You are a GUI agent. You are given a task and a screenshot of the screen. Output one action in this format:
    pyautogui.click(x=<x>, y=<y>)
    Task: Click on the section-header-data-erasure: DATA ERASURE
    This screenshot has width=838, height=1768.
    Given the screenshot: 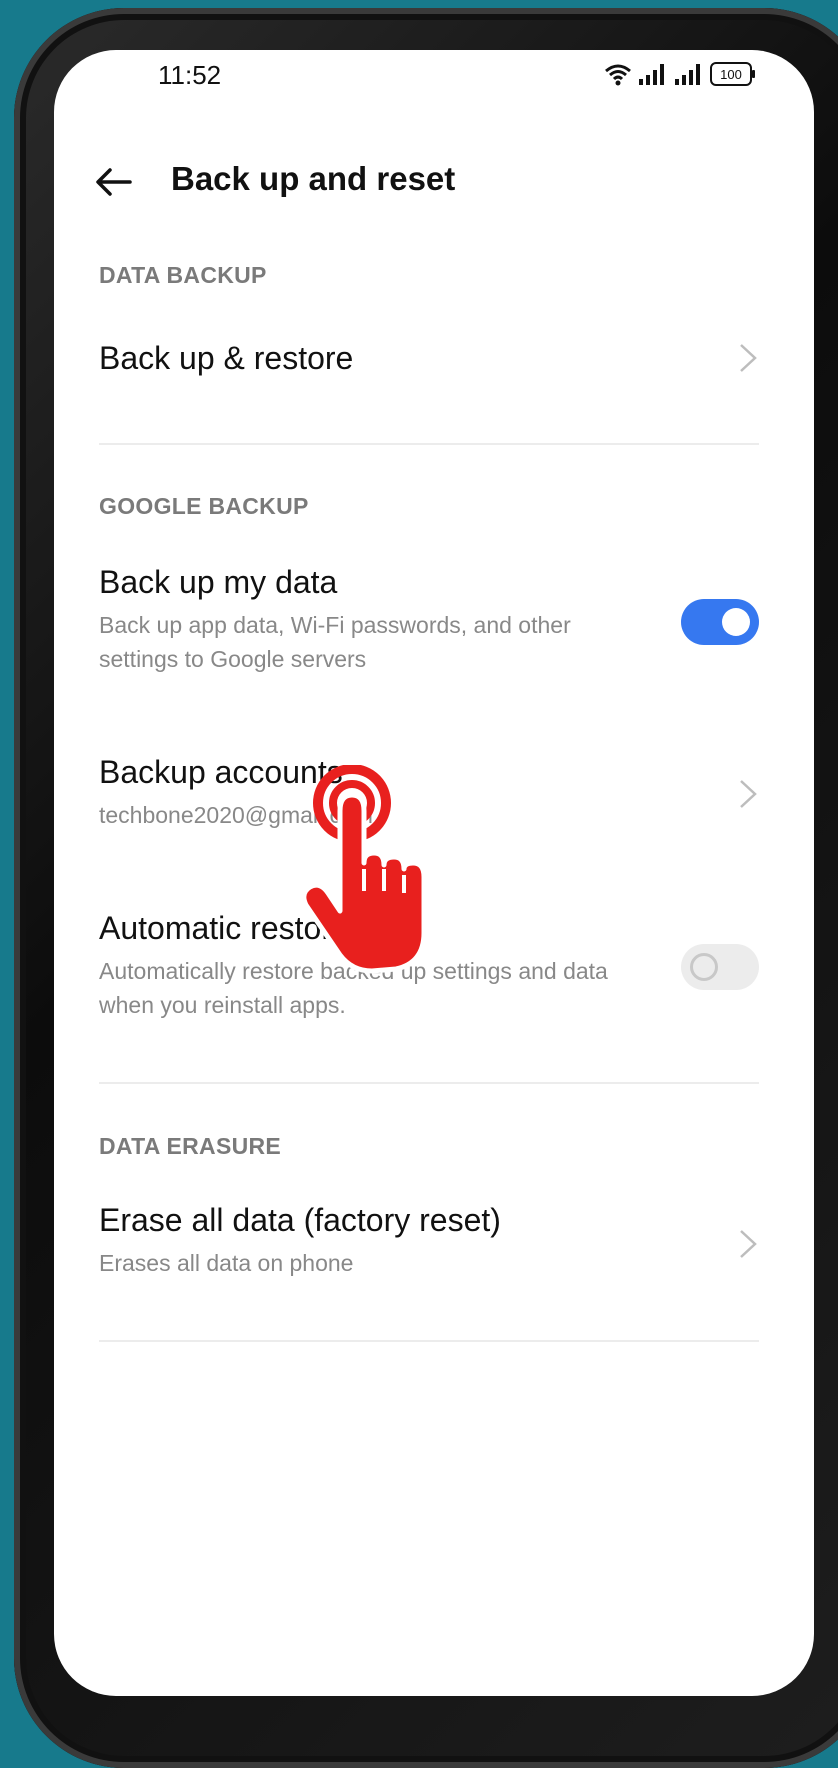 What is the action you would take?
    pyautogui.click(x=190, y=1146)
    